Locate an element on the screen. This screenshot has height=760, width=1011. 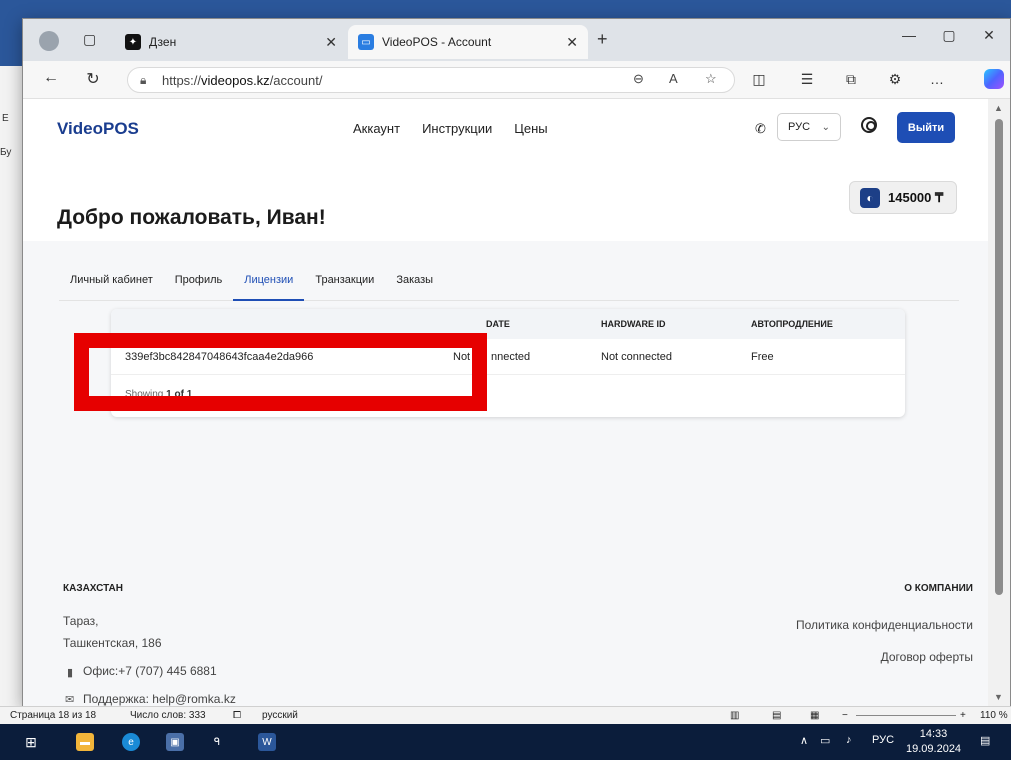
maximize-icon: ▢ is located at coordinates (949, 35).